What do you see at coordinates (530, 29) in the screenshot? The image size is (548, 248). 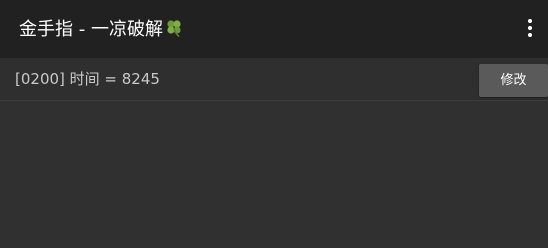 I see `more-options-button` at bounding box center [530, 29].